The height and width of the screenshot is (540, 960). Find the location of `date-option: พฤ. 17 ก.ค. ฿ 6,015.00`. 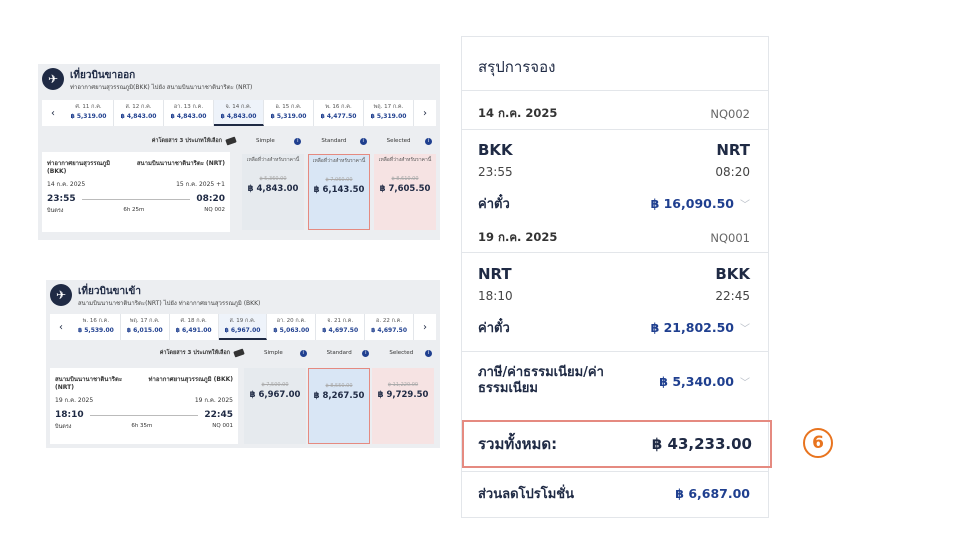

date-option: พฤ. 17 ก.ค. ฿ 6,015.00 is located at coordinates (145, 327).